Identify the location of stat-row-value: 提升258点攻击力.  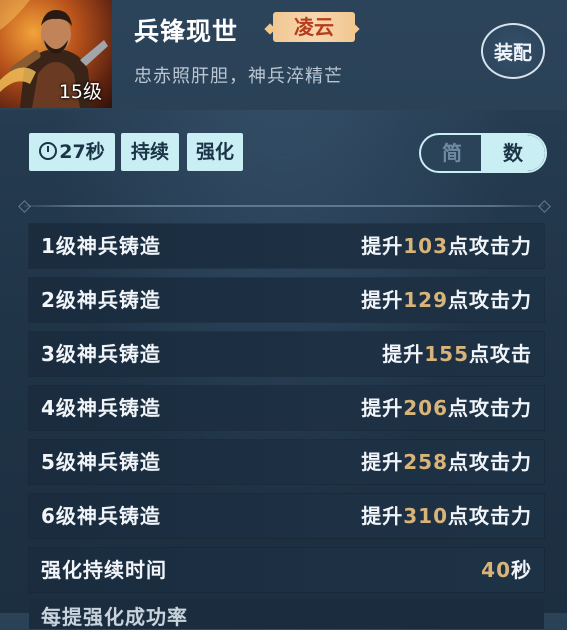
(446, 462).